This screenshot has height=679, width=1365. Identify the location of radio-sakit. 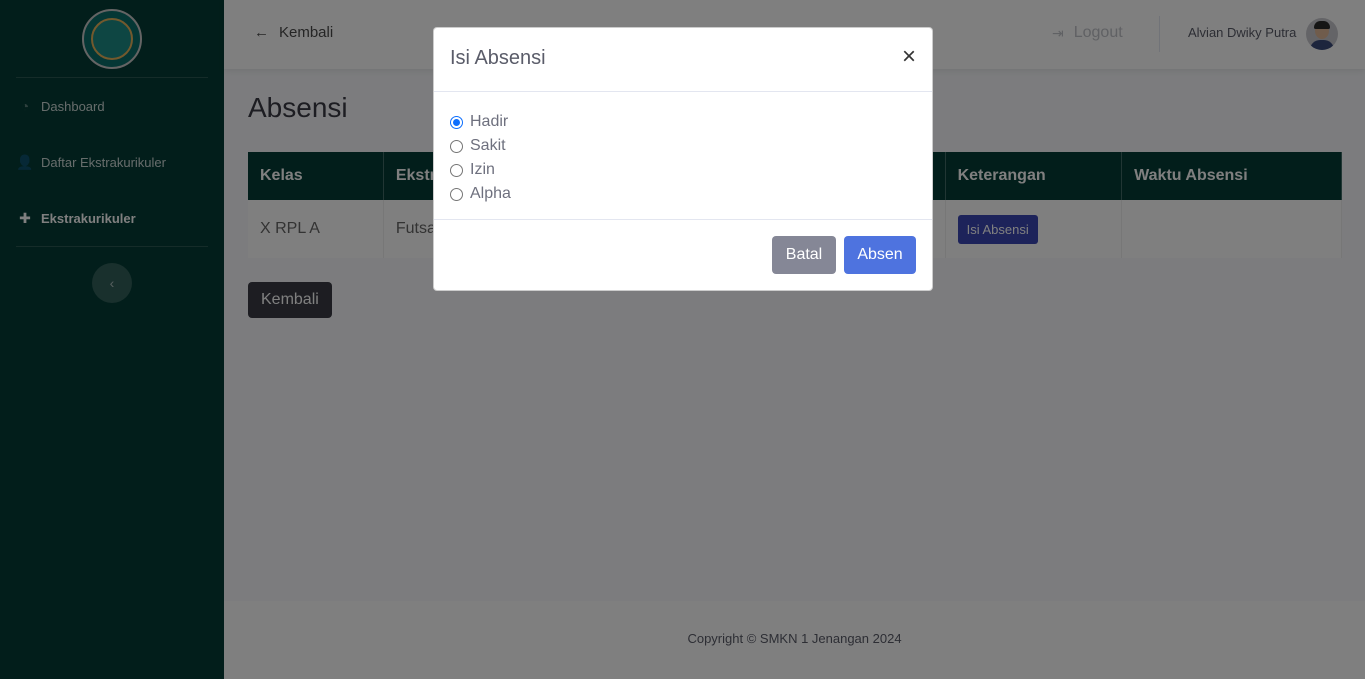
(456, 146).